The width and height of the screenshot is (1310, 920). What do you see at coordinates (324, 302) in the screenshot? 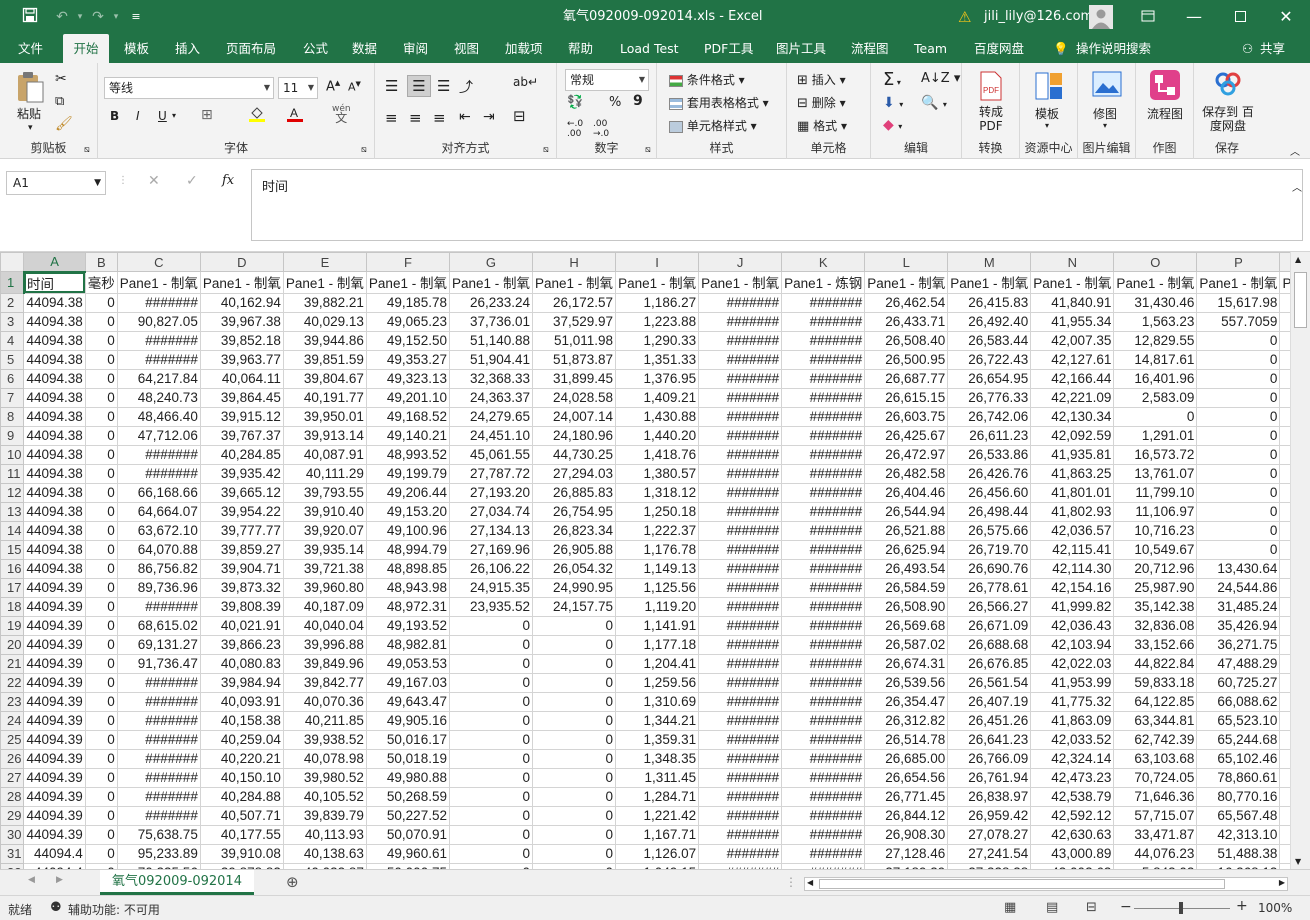
I see `cell: 39,882.21` at bounding box center [324, 302].